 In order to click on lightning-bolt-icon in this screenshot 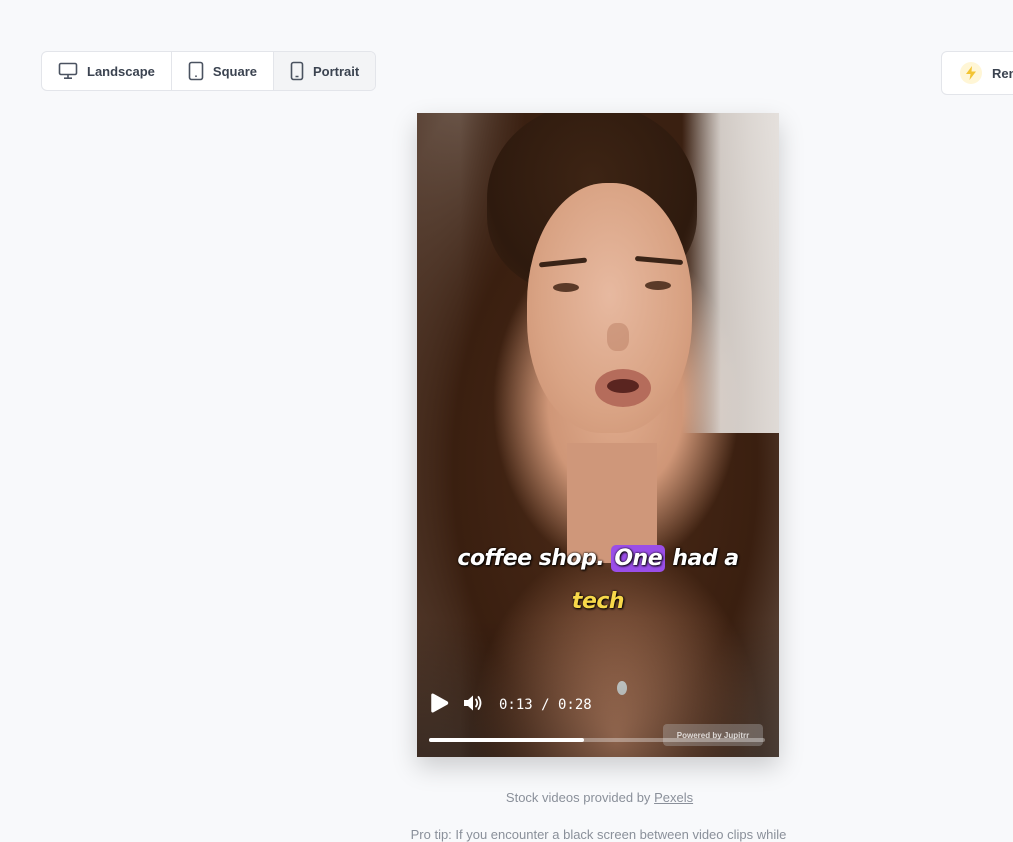, I will do `click(971, 73)`.